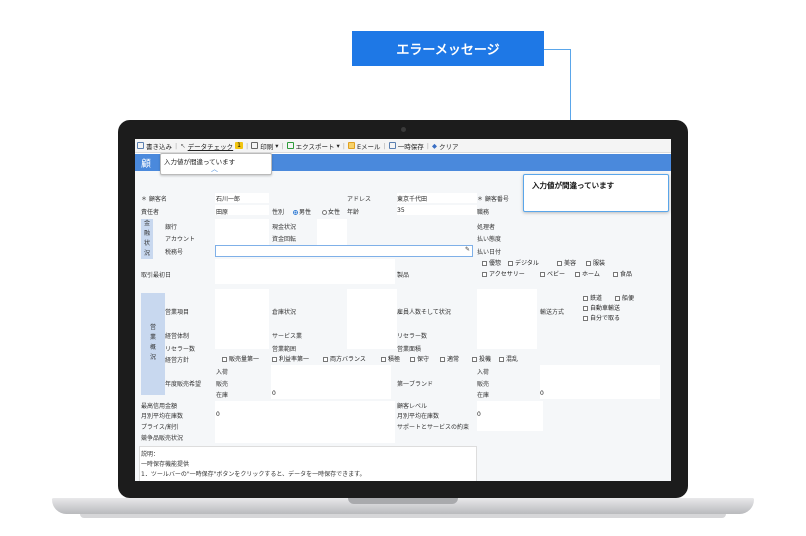 This screenshot has width=806, height=536. Describe the element at coordinates (140, 145) in the screenshot. I see `write-icon` at that location.